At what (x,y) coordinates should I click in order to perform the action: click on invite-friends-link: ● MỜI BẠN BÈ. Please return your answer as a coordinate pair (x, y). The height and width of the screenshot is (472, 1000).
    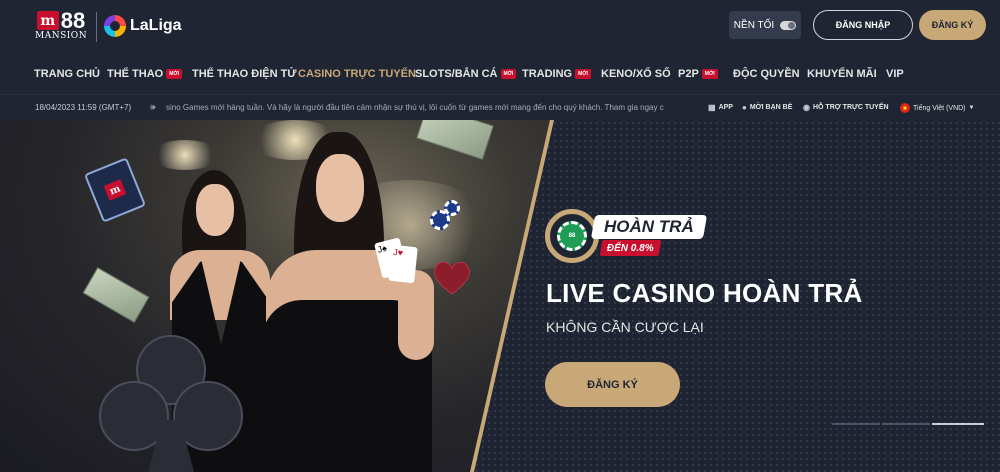
    Looking at the image, I should click on (767, 107).